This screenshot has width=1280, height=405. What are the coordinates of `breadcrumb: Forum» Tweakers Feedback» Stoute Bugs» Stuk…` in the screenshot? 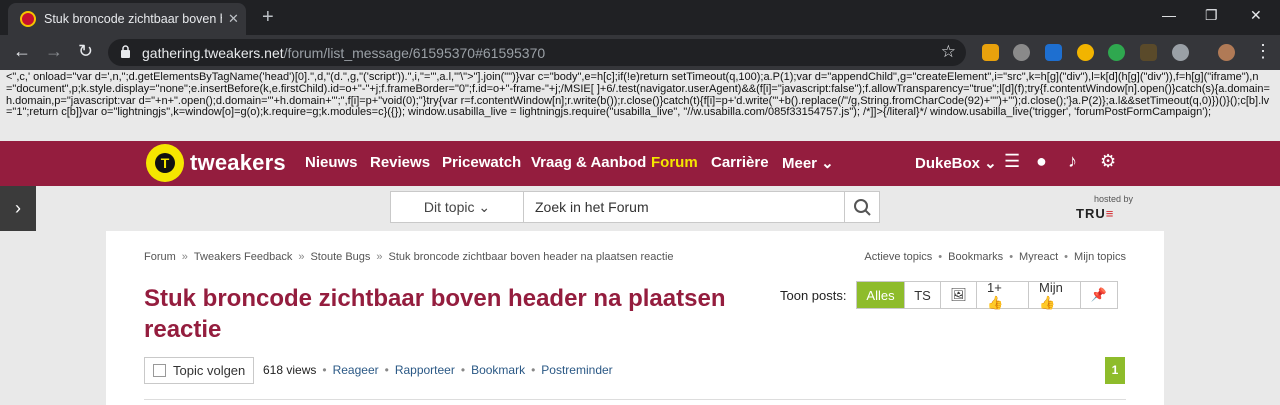 It's located at (409, 257).